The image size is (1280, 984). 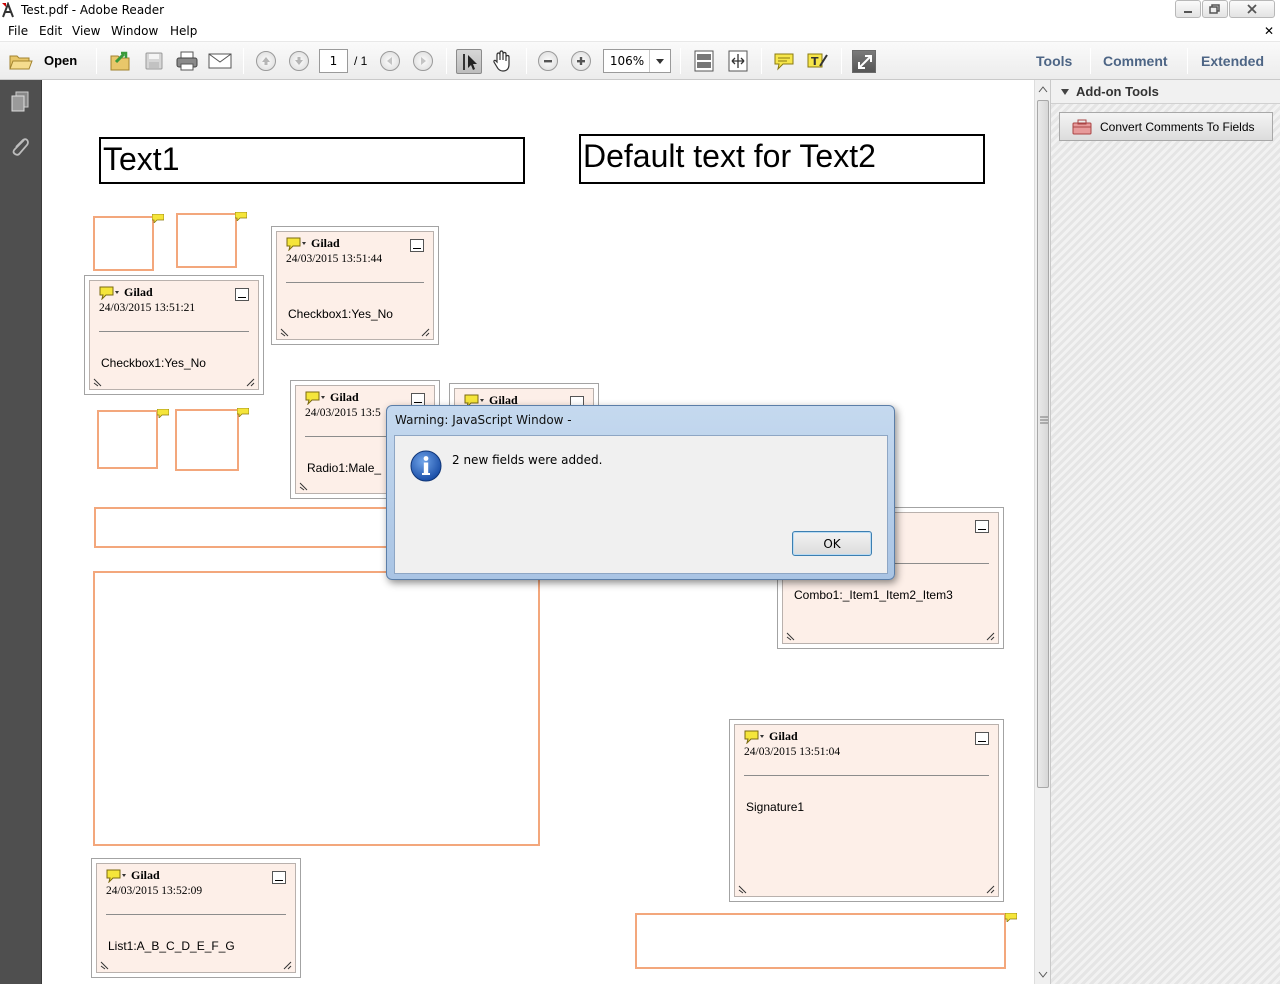 I want to click on info-icon, so click(x=426, y=466).